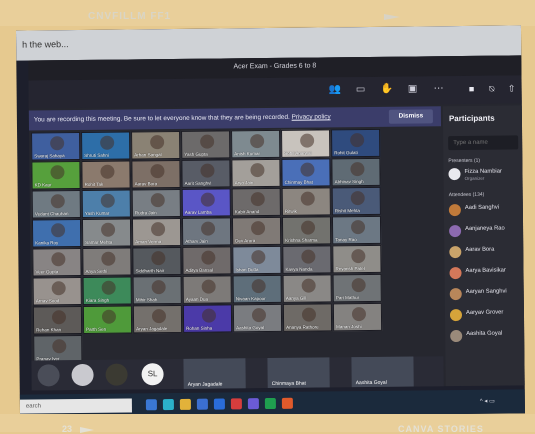  What do you see at coordinates (214, 373) in the screenshot?
I see `featured-video-tile: Aryan Jagadale` at bounding box center [214, 373].